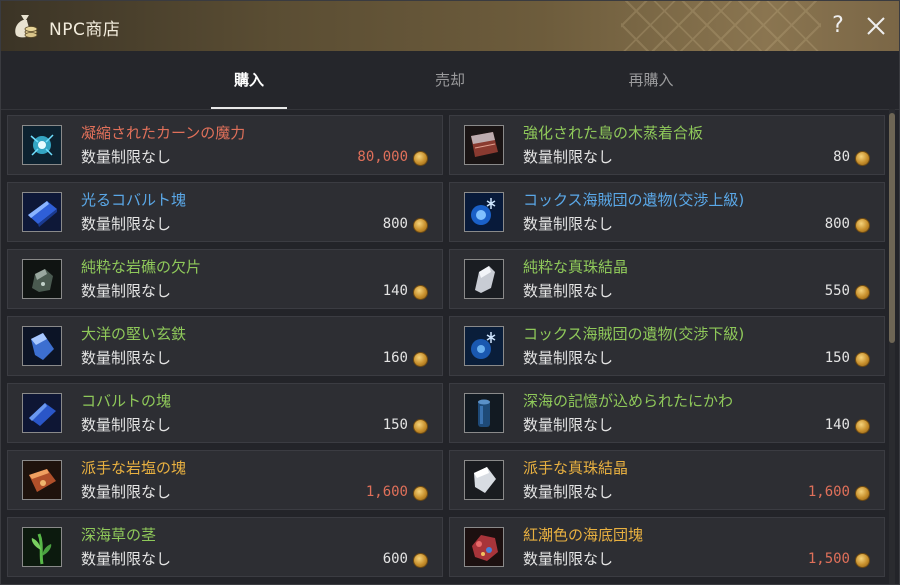  Describe the element at coordinates (225, 547) in the screenshot. I see `list-item: 深海草の茎 数量制限なし 600` at that location.